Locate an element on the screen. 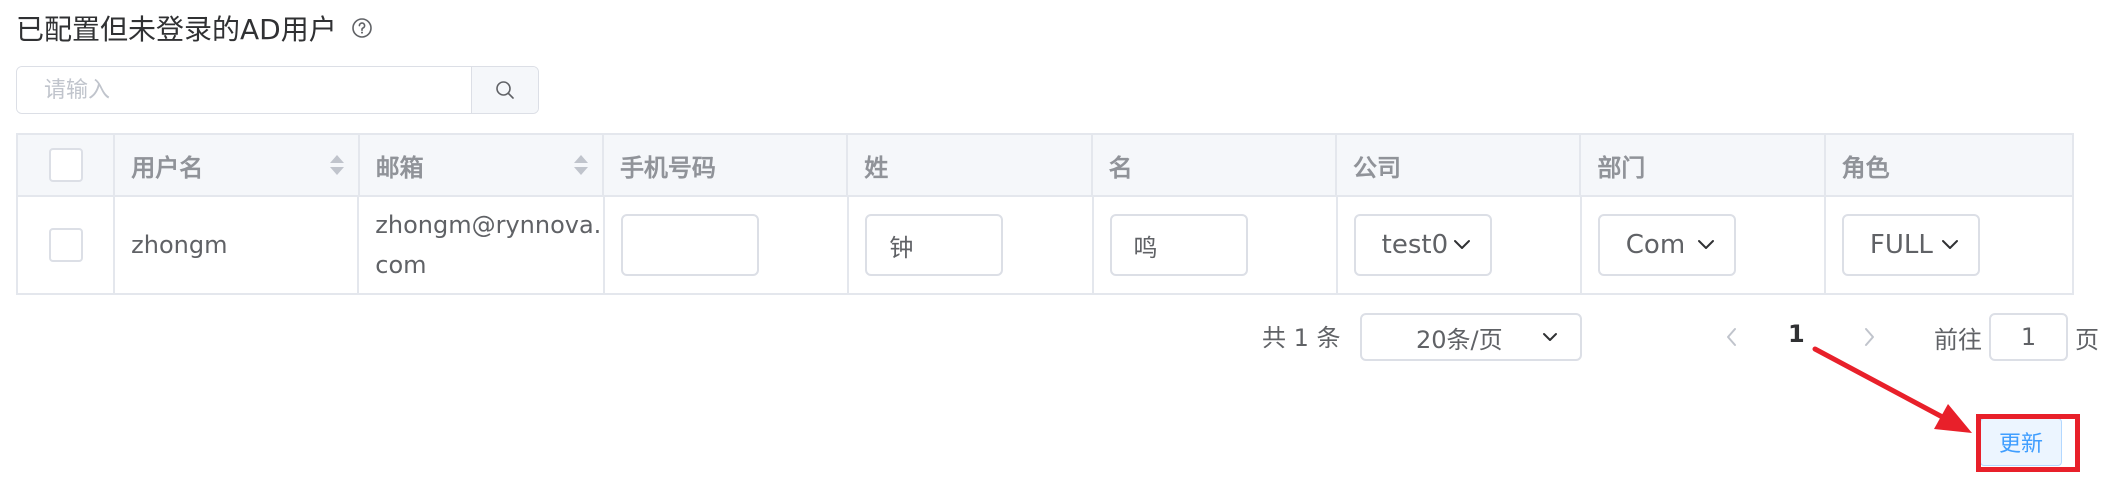 Image resolution: width=2101 pixels, height=478 pixels. current-page-number: 1 is located at coordinates (1796, 334).